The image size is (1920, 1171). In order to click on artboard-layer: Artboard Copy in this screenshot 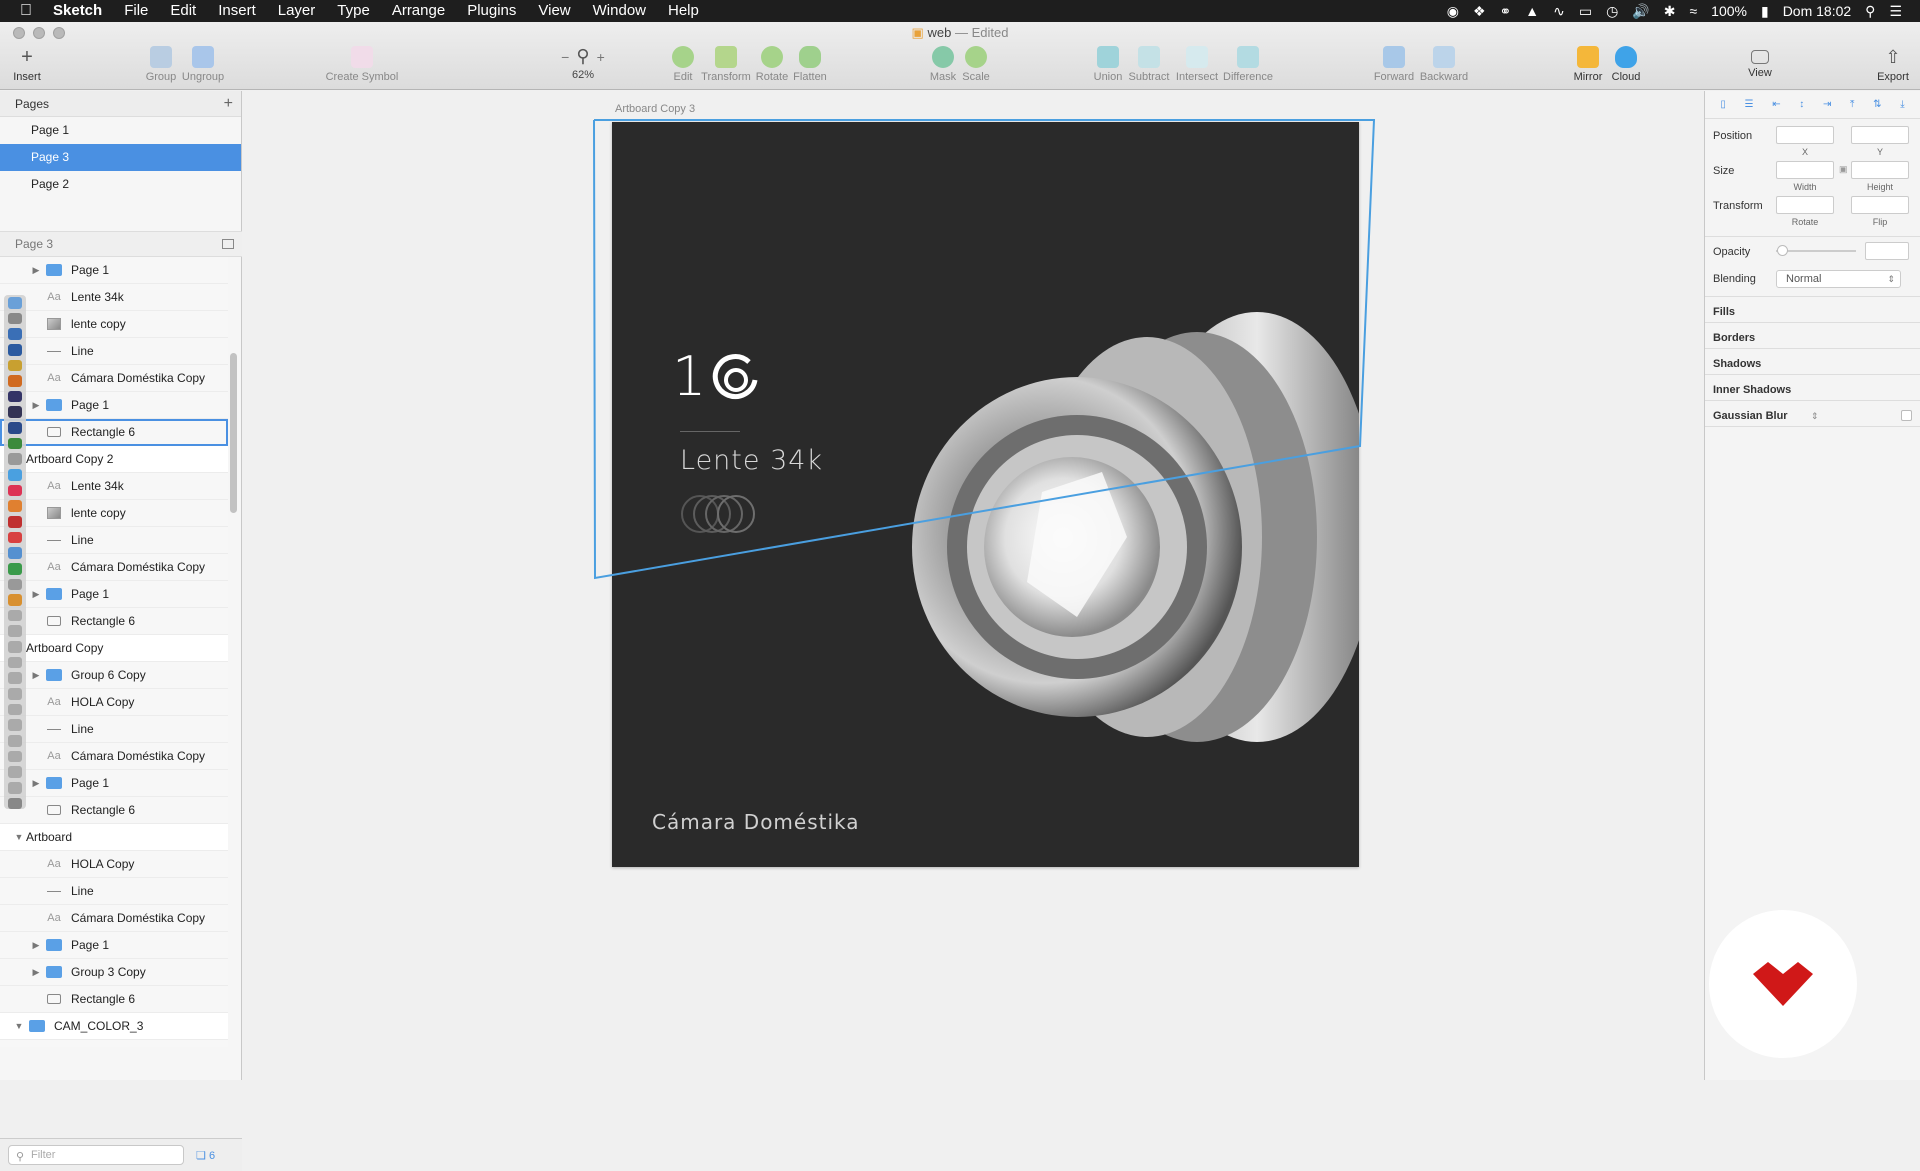, I will do `click(114, 648)`.